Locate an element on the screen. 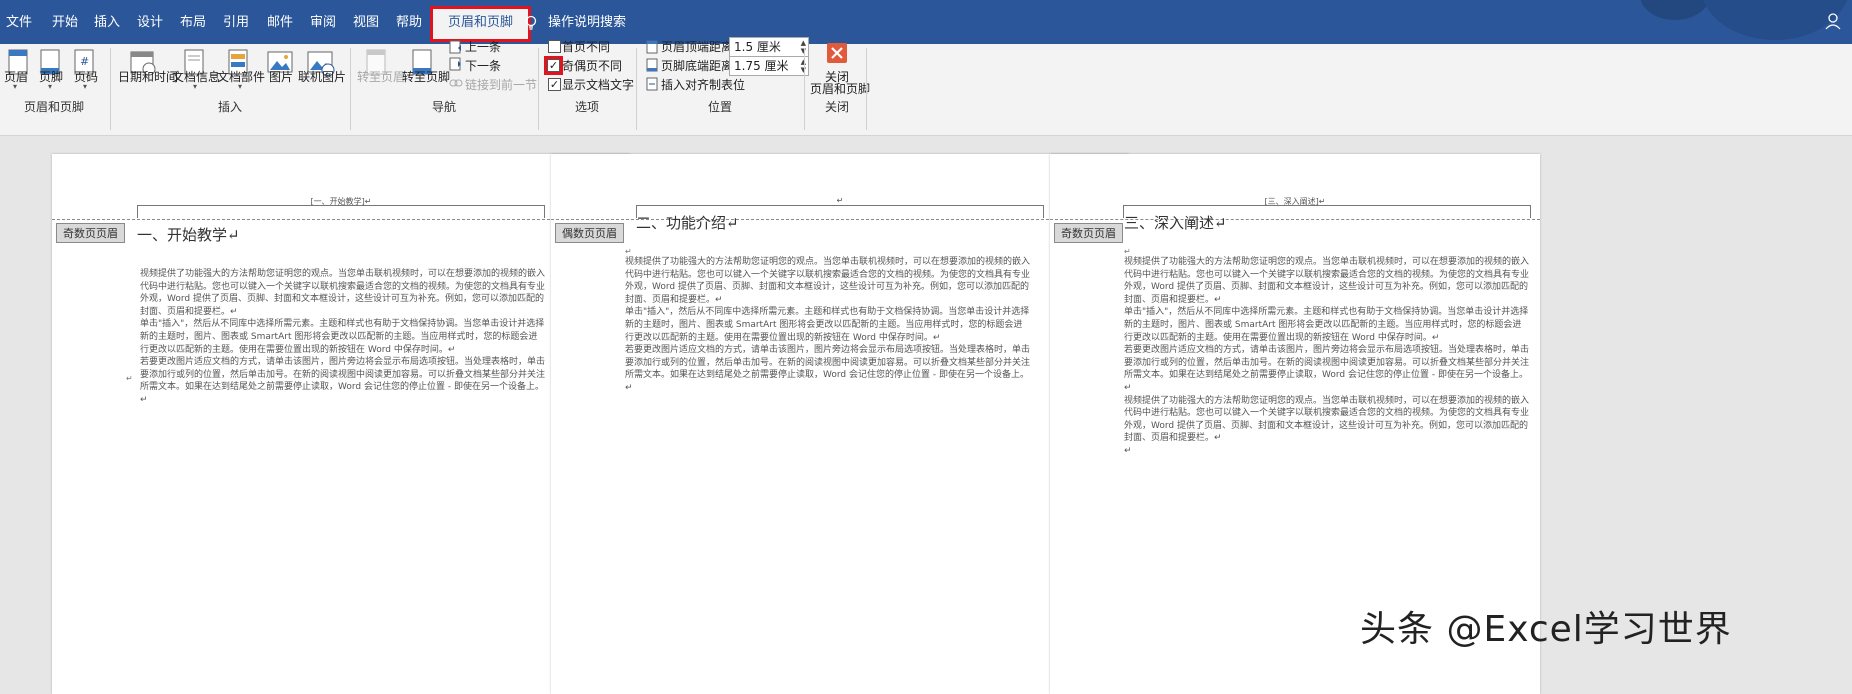 This screenshot has height=694, width=1852. title-decoration is located at coordinates (1675, 10).